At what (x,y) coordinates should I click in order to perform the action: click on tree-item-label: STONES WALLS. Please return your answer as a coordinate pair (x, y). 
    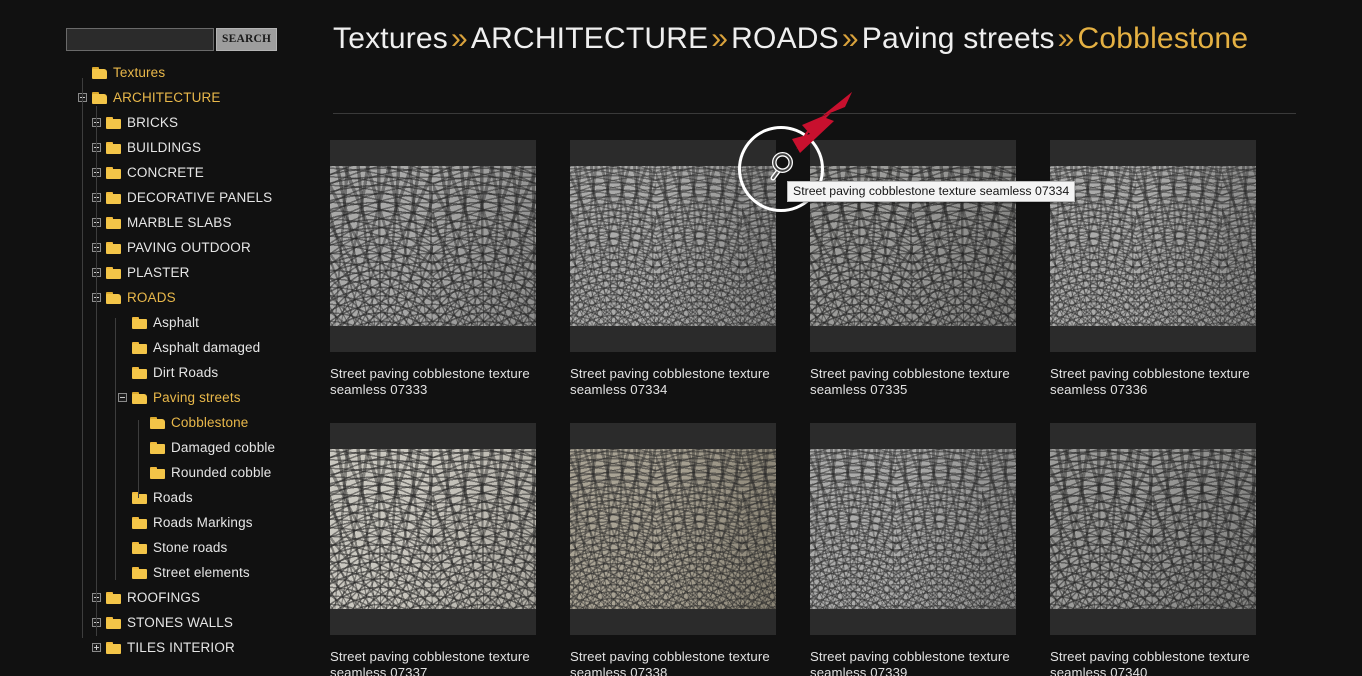
    Looking at the image, I should click on (180, 622).